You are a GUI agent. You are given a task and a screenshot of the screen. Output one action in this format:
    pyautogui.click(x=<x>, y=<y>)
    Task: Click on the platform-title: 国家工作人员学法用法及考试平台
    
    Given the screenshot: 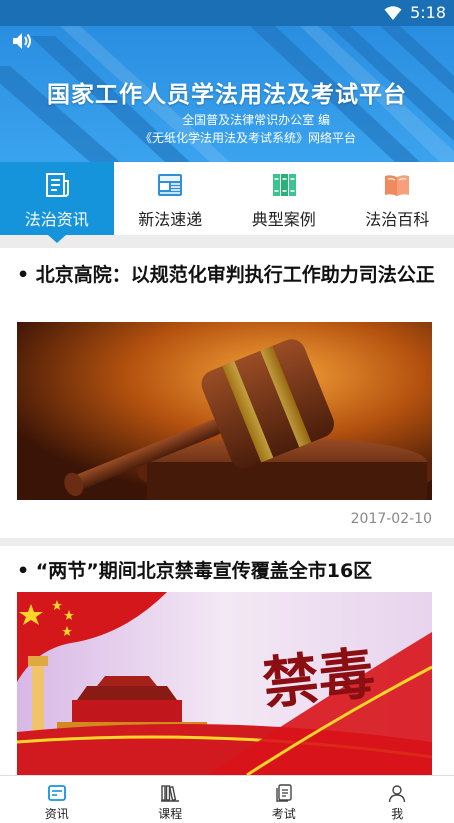 What is the action you would take?
    pyautogui.click(x=227, y=95)
    